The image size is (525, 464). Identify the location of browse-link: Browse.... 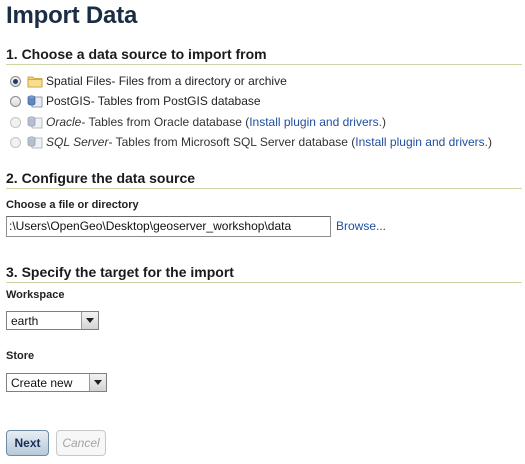
(361, 226).